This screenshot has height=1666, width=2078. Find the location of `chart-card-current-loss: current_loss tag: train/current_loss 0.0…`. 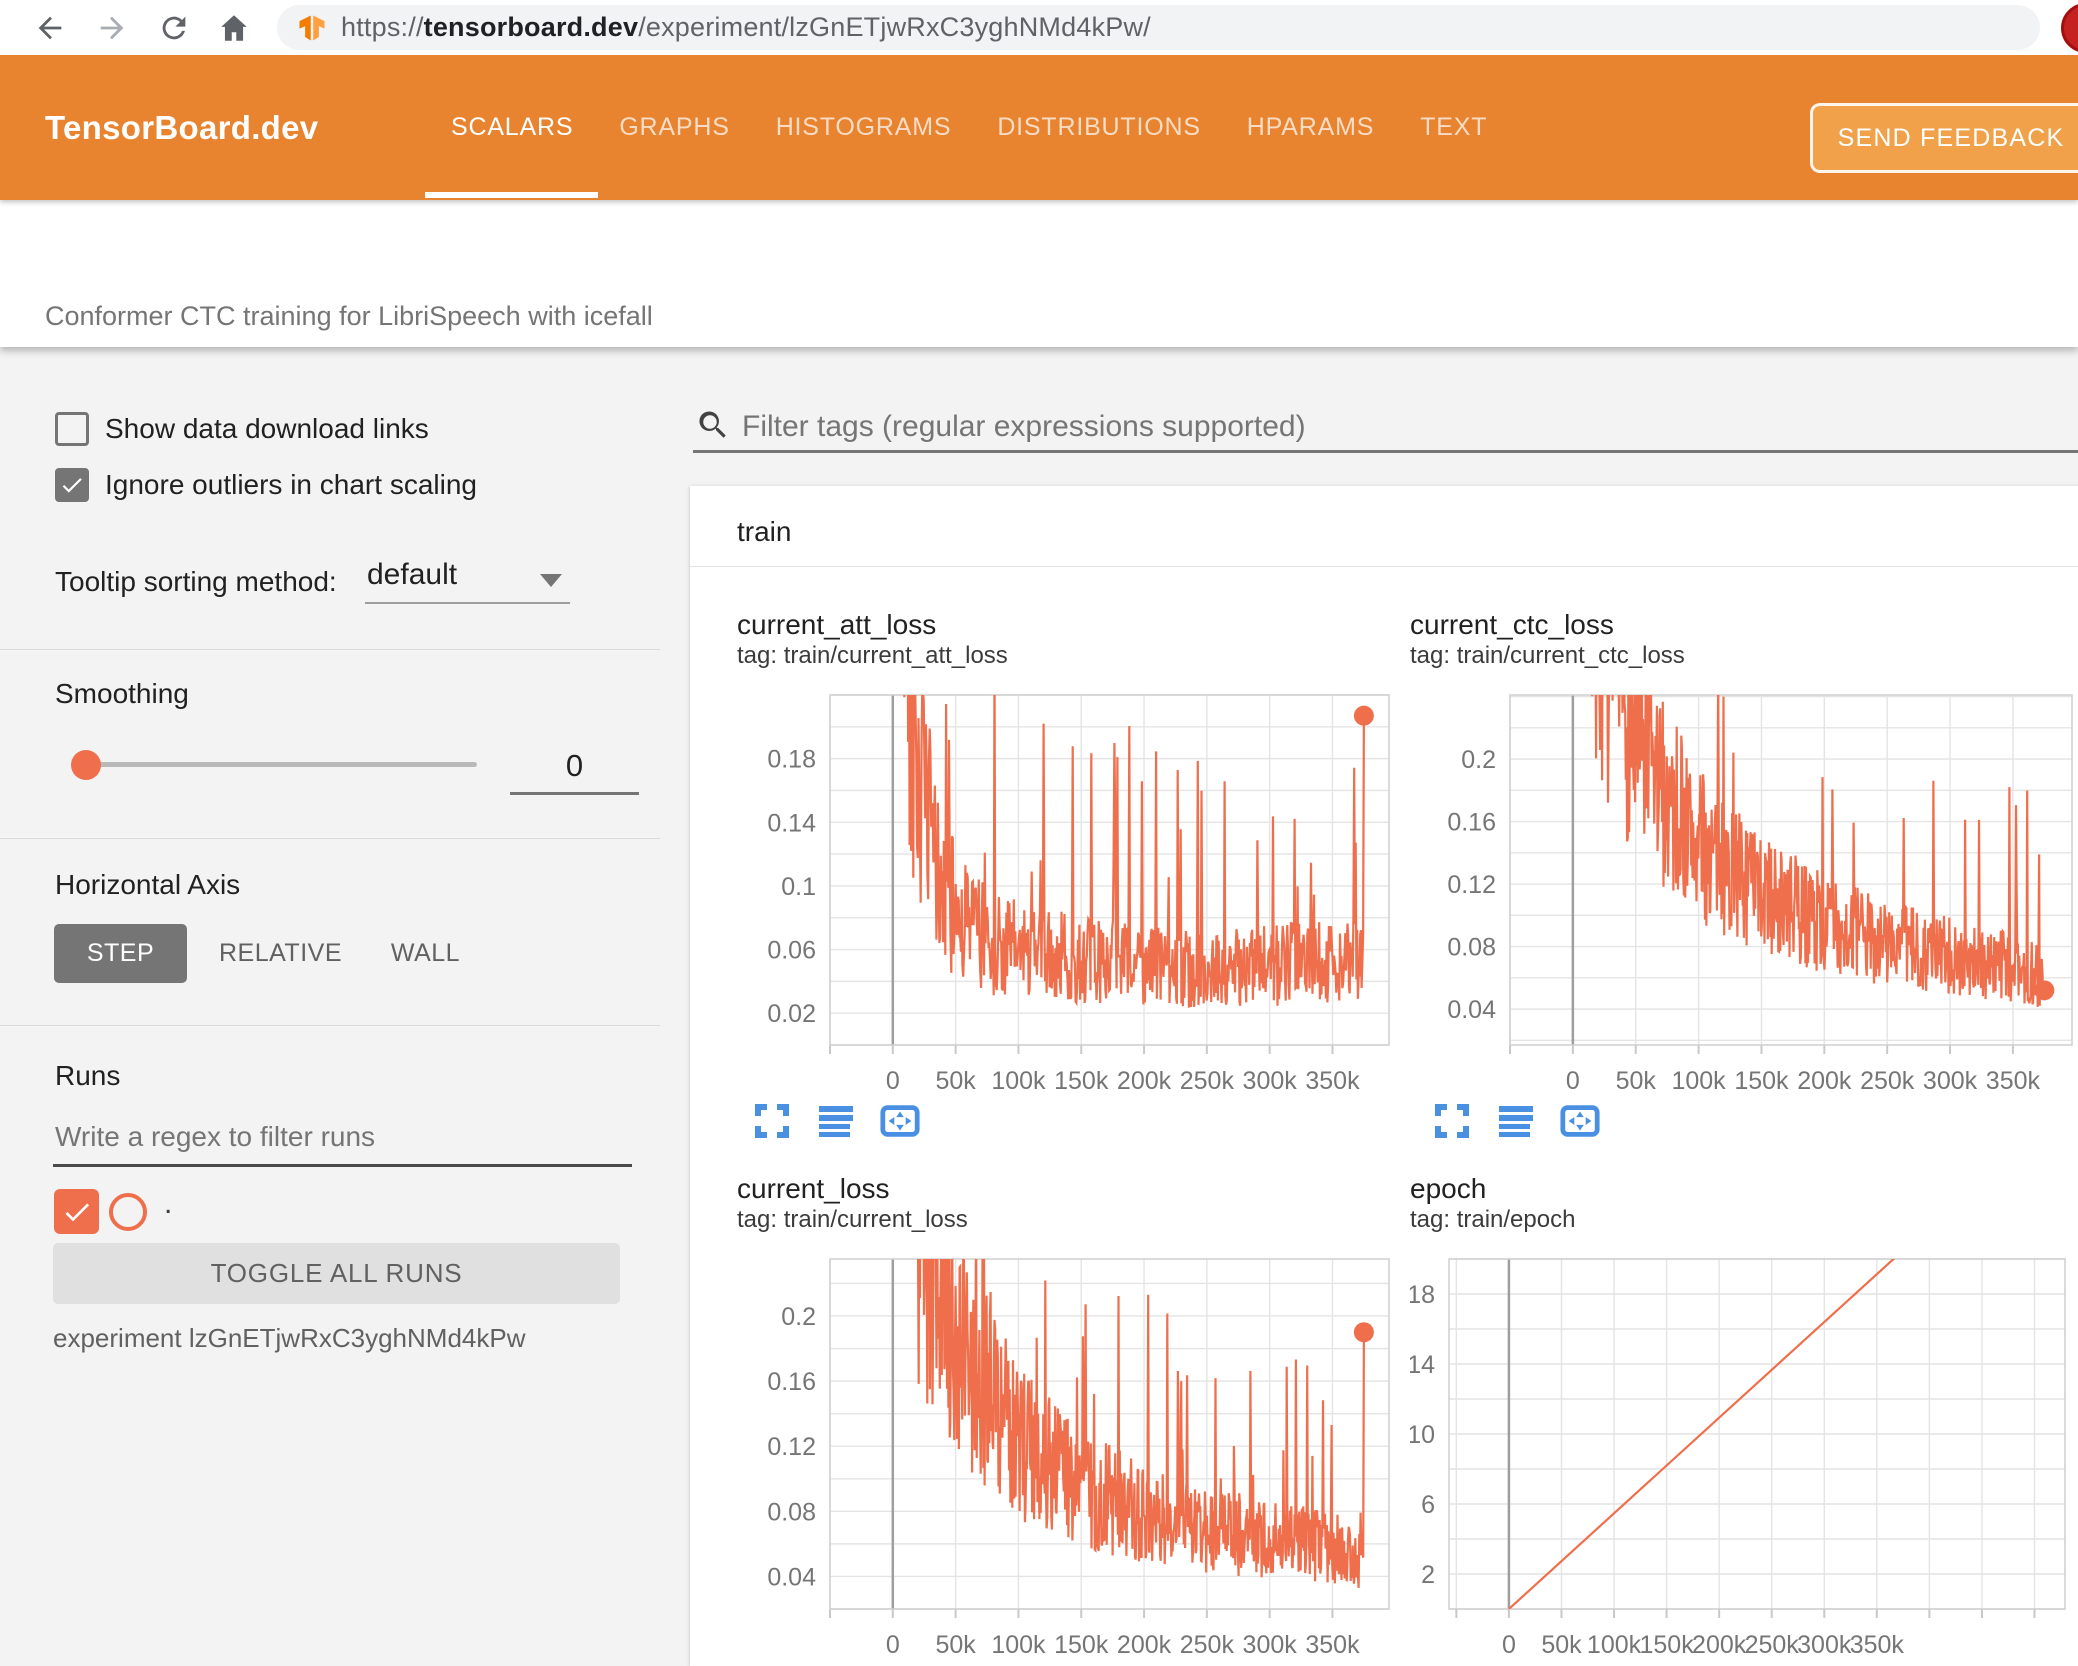

chart-card-current-loss: current_loss tag: train/current_loss 0.0… is located at coordinates (1068, 1415).